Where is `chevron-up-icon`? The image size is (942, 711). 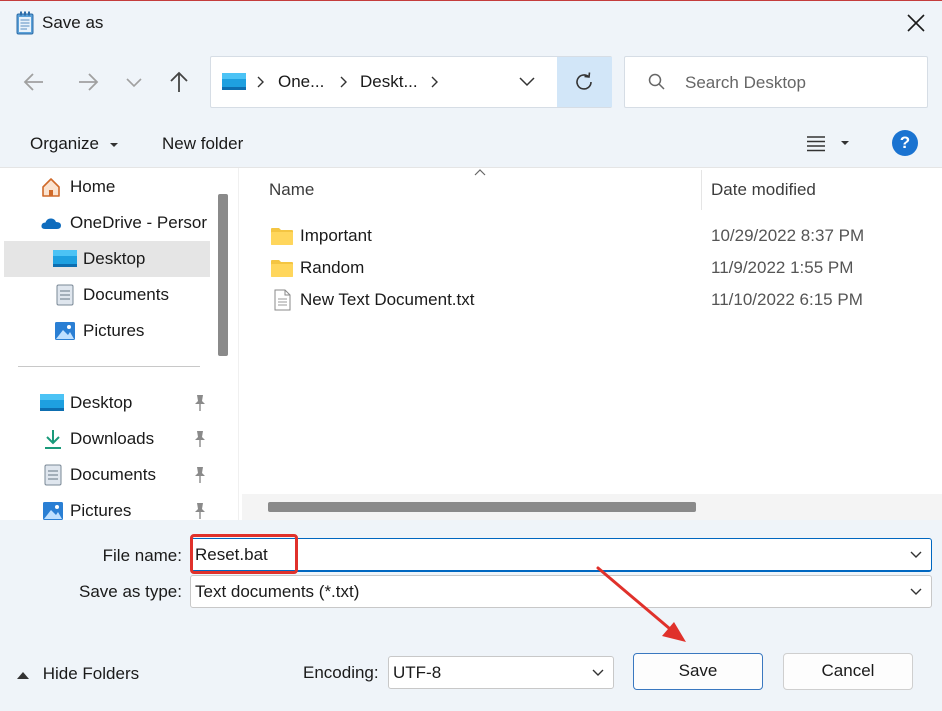 chevron-up-icon is located at coordinates (23, 675).